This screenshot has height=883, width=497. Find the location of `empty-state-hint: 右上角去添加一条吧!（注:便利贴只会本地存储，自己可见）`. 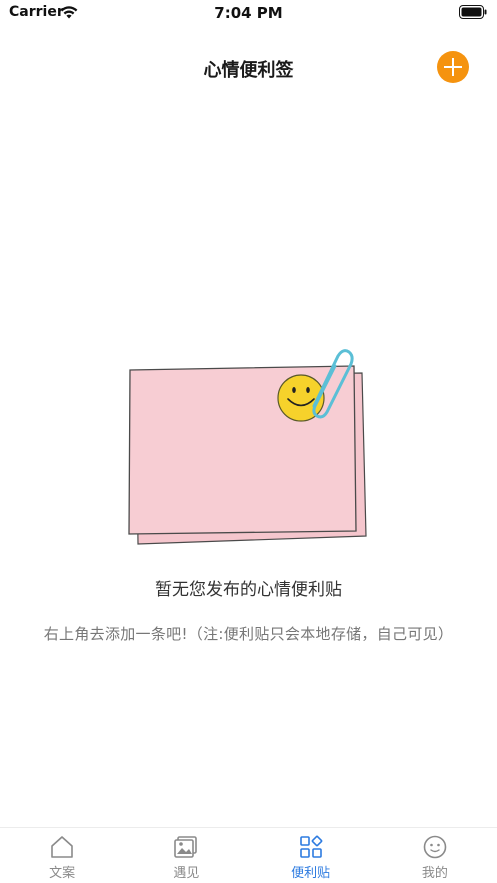

empty-state-hint: 右上角去添加一条吧!（注:便利贴只会本地存储，自己可见） is located at coordinates (248, 634).